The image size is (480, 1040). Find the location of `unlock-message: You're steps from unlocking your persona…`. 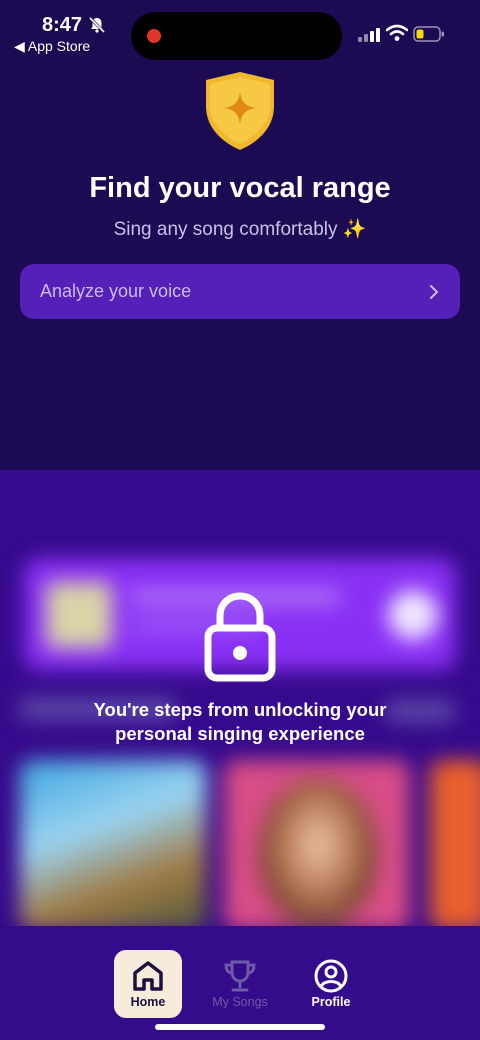

unlock-message: You're steps from unlocking your persona… is located at coordinates (240, 721).